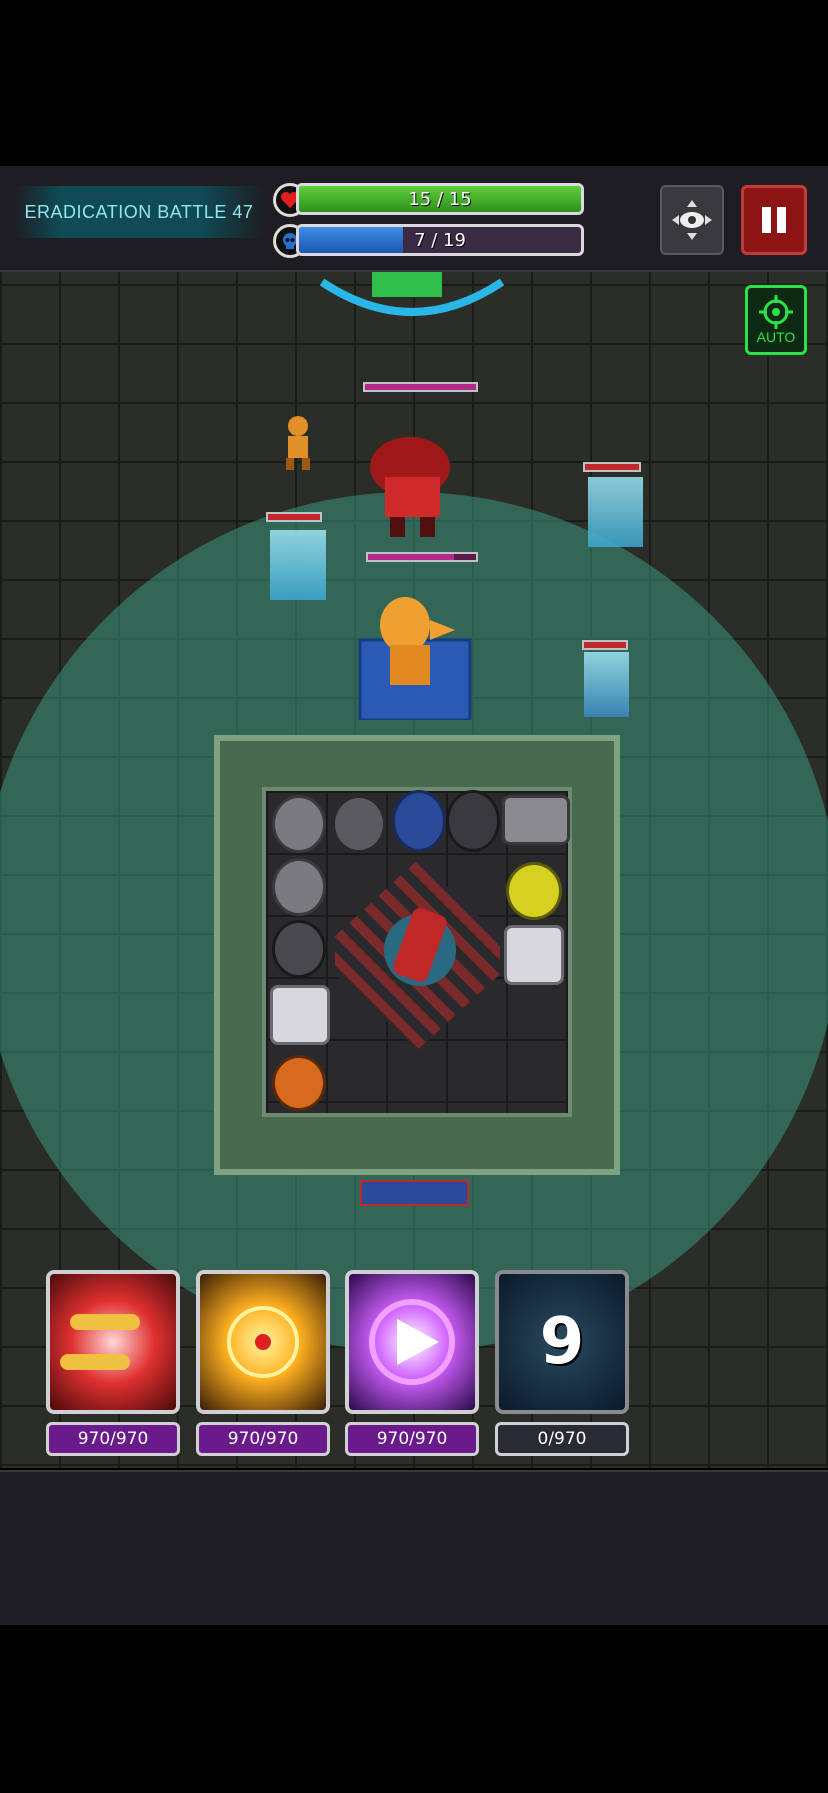 The width and height of the screenshot is (828, 1793). Describe the element at coordinates (774, 220) in the screenshot. I see `pause-button` at that location.